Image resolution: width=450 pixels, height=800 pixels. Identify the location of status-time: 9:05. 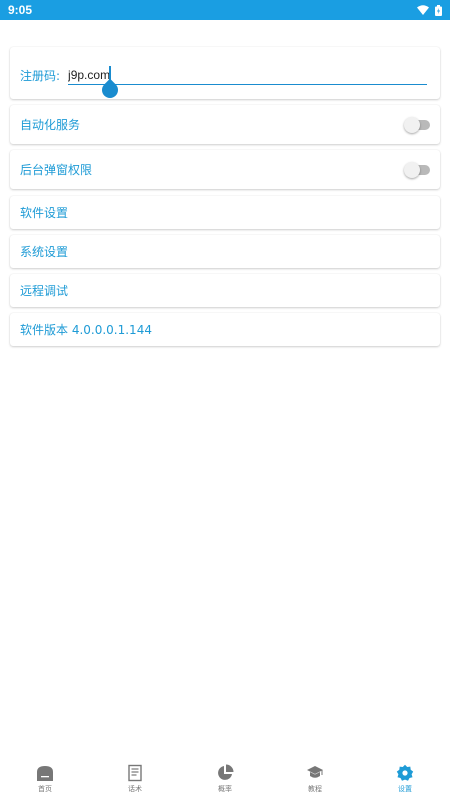
(20, 10).